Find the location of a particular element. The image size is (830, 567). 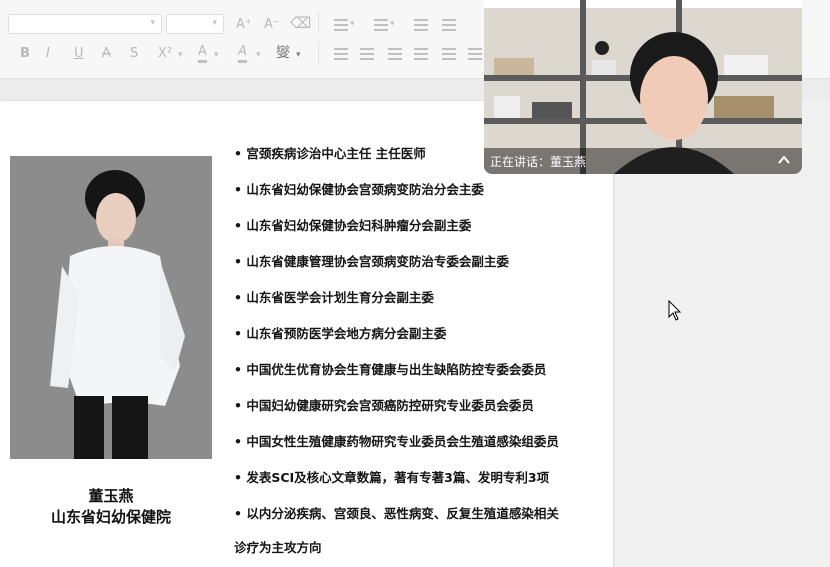

shadow-button: S is located at coordinates (134, 54).